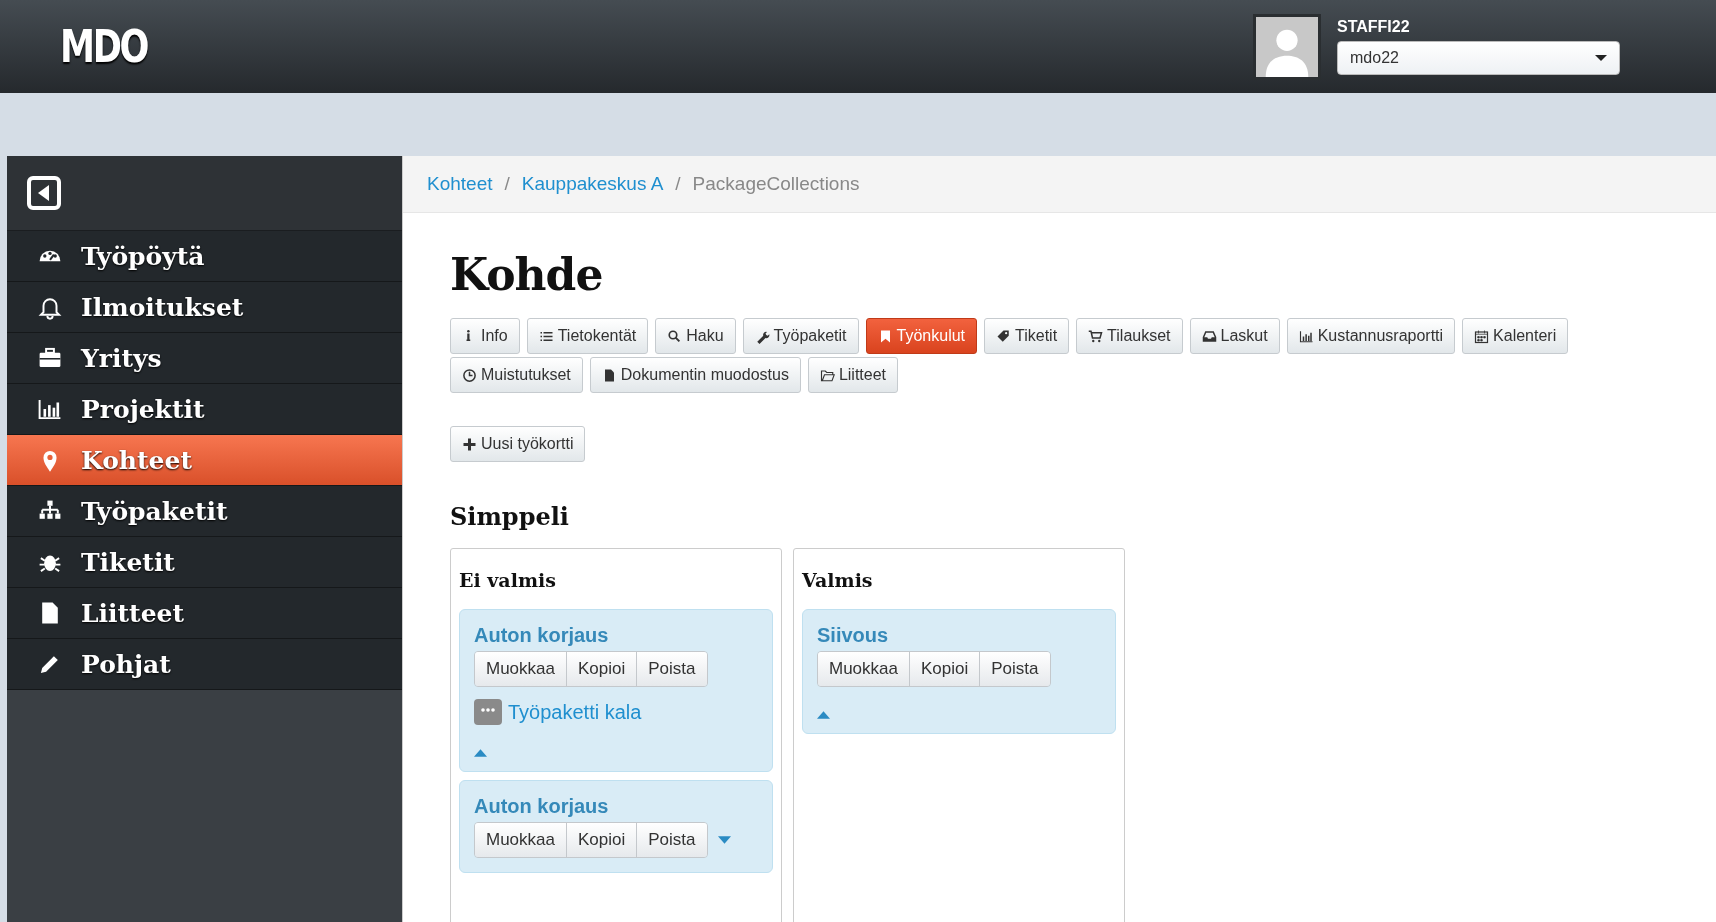  Describe the element at coordinates (485, 336) in the screenshot. I see `tab: Info` at that location.